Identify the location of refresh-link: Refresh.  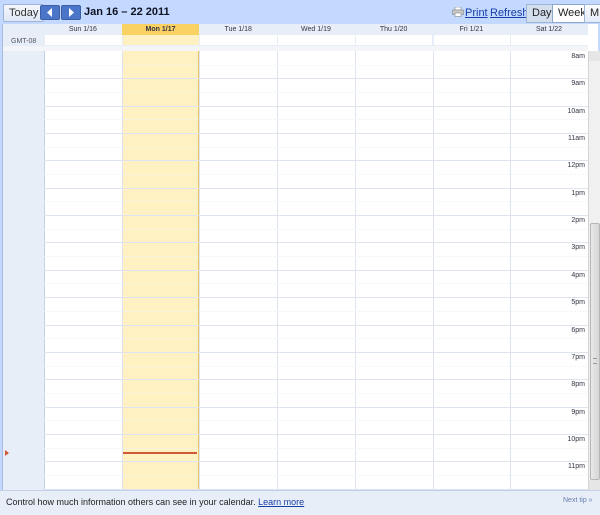
(509, 13).